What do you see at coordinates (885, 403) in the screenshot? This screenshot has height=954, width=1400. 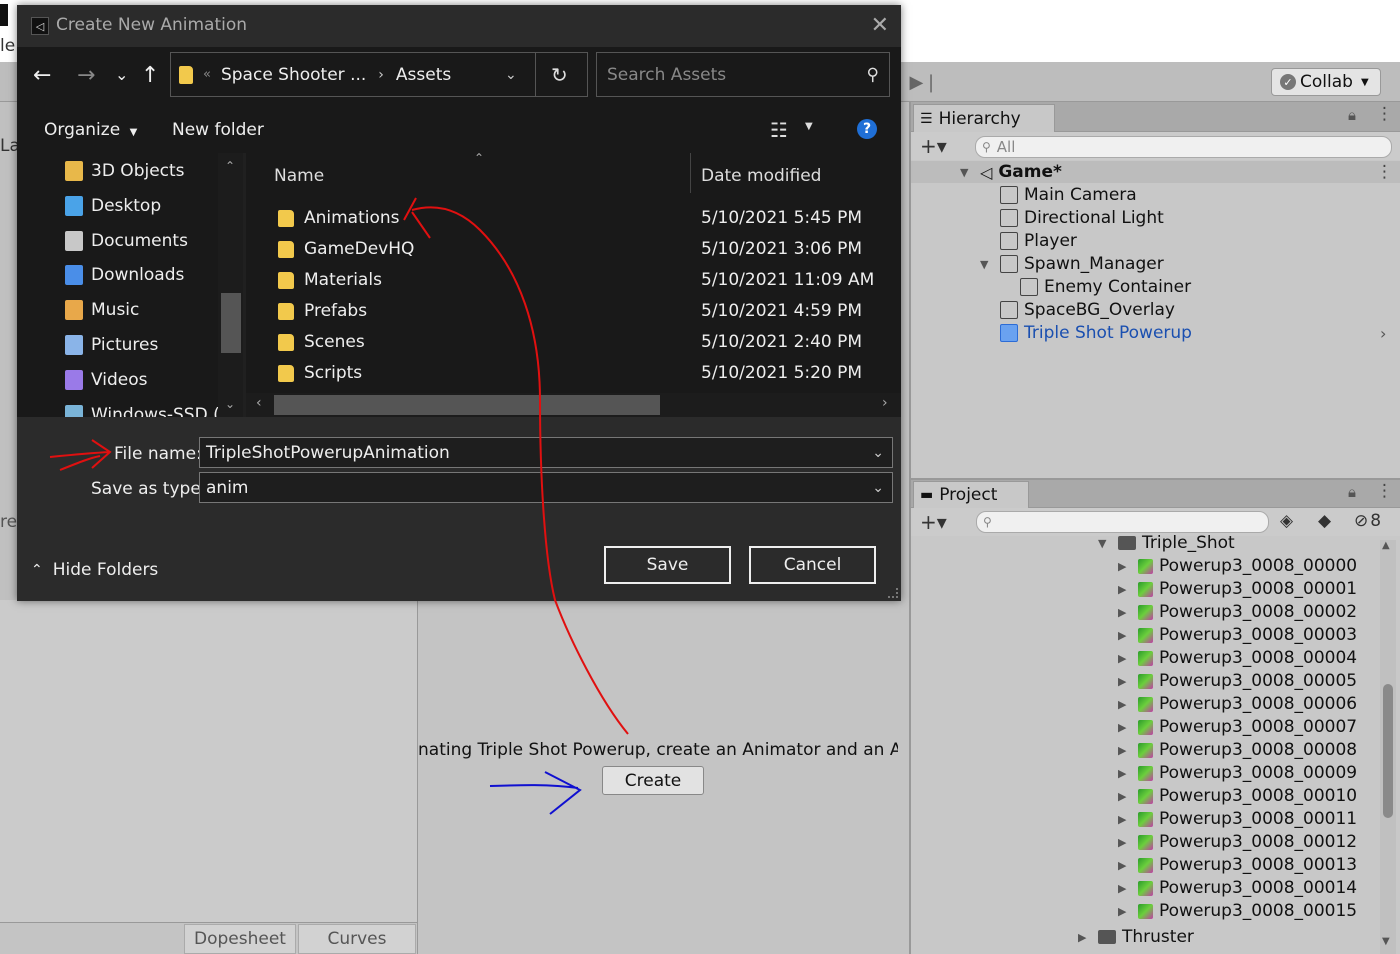 I see `scroll-right-icon: ›` at bounding box center [885, 403].